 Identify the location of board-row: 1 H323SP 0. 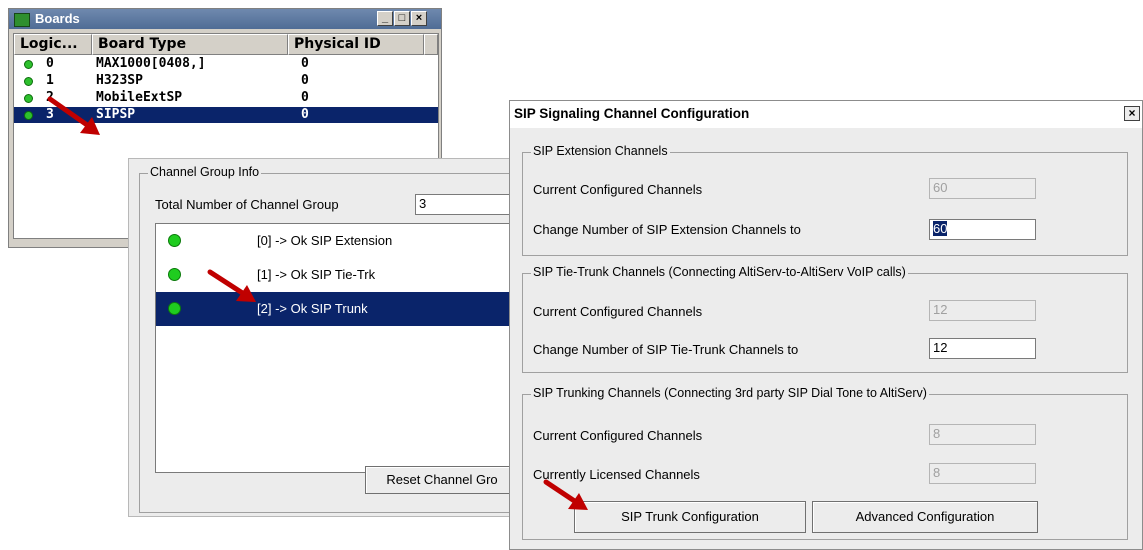
(226, 81).